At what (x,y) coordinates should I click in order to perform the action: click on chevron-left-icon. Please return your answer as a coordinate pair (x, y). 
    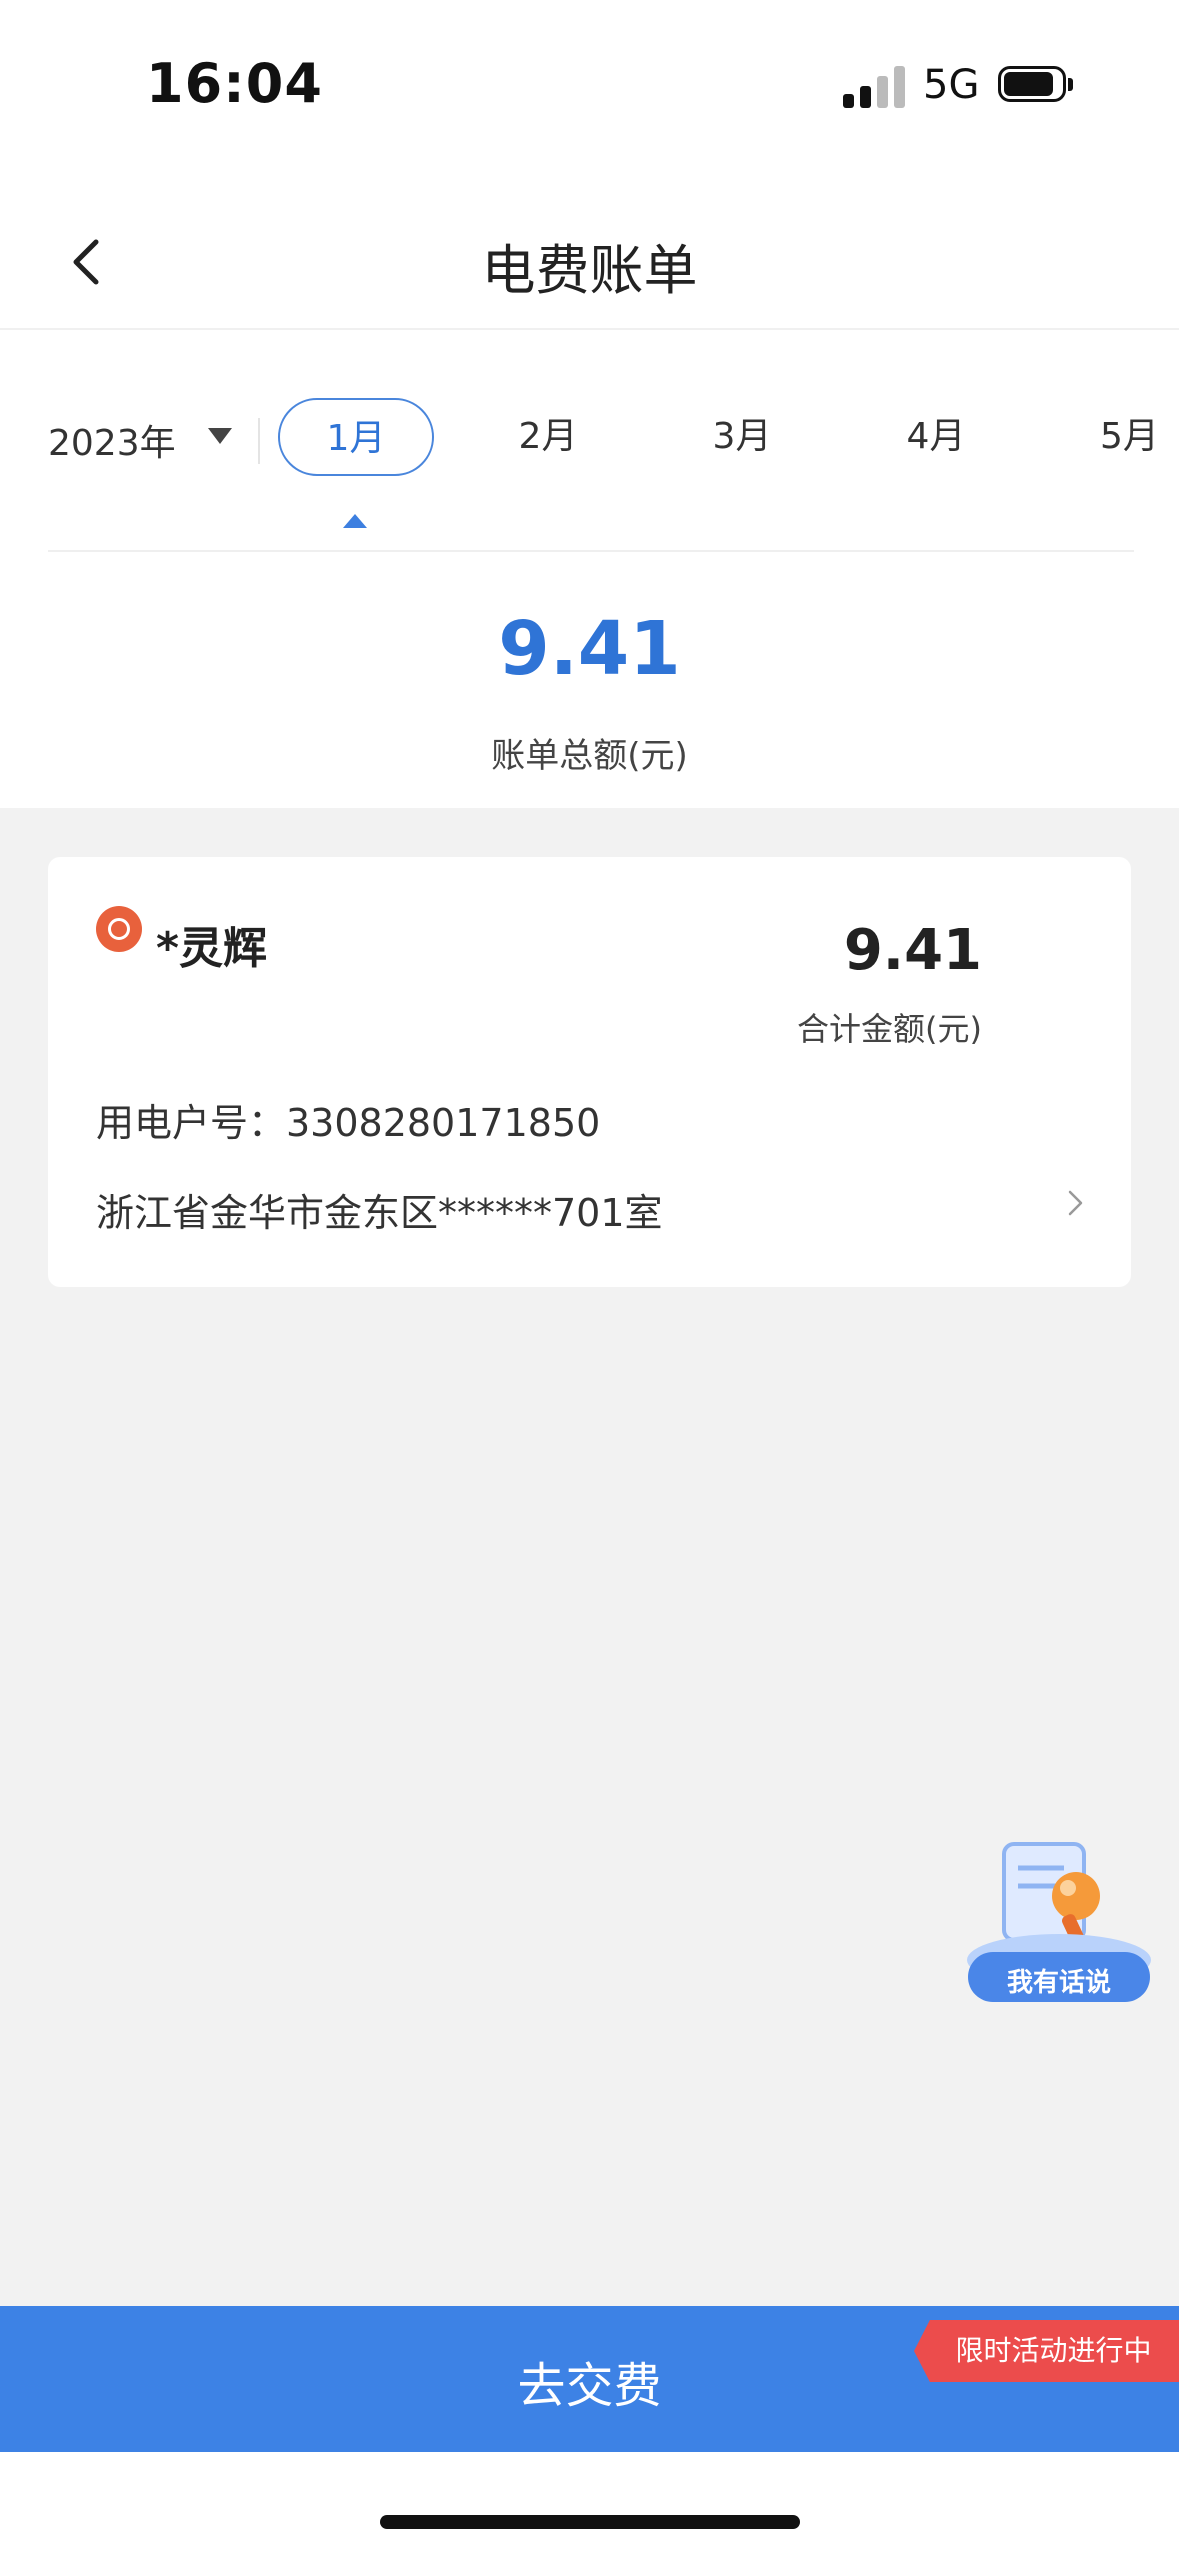
    Looking at the image, I should click on (86, 262).